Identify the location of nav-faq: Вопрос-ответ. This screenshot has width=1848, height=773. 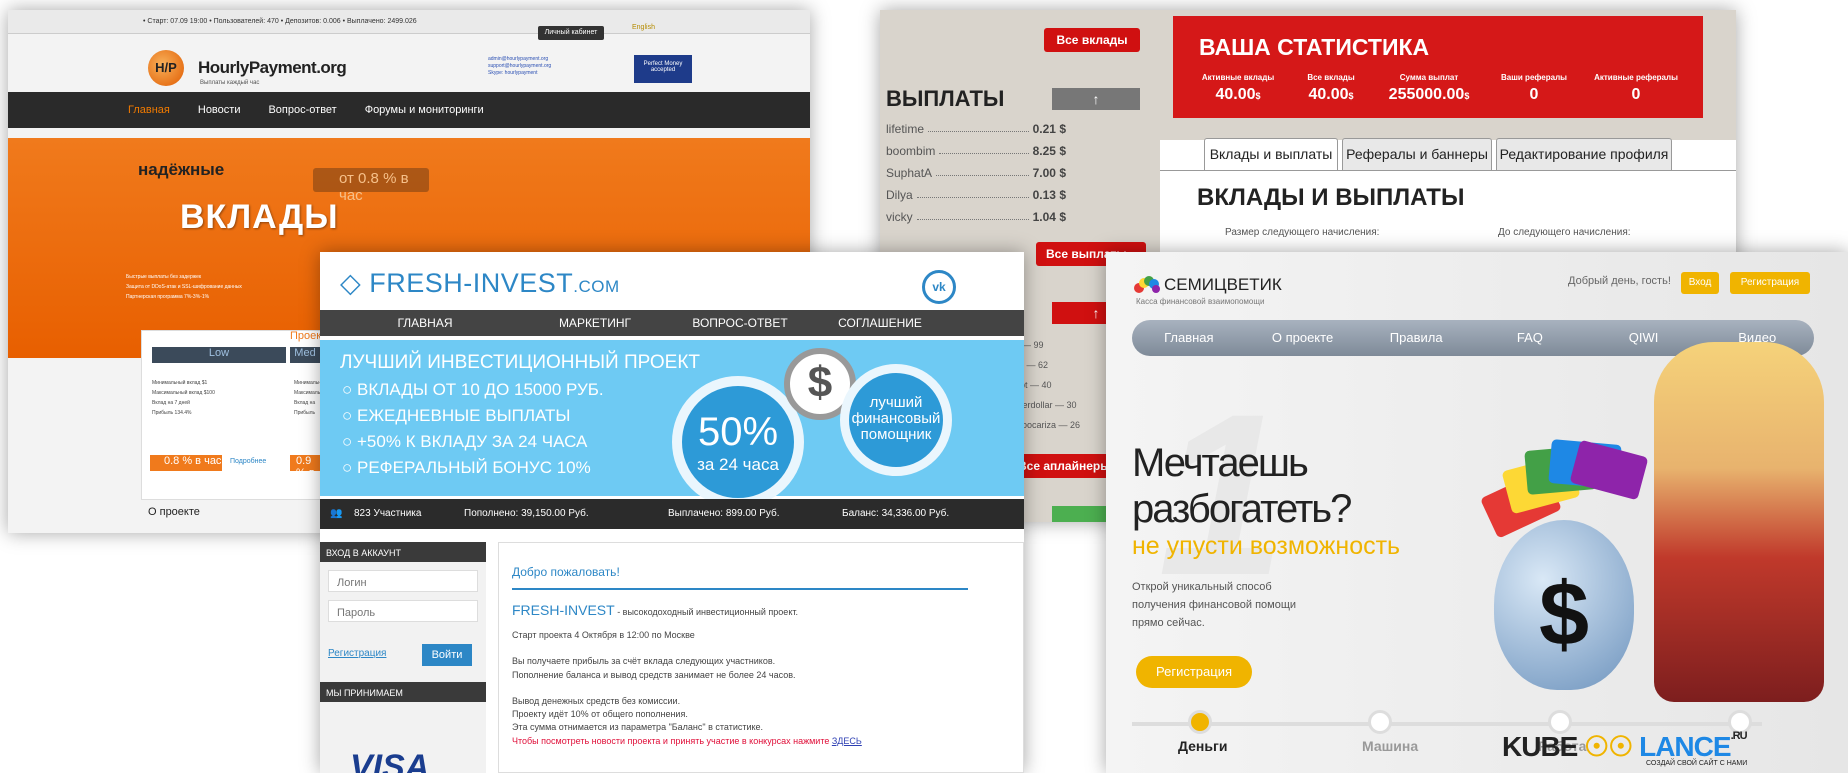
(302, 110).